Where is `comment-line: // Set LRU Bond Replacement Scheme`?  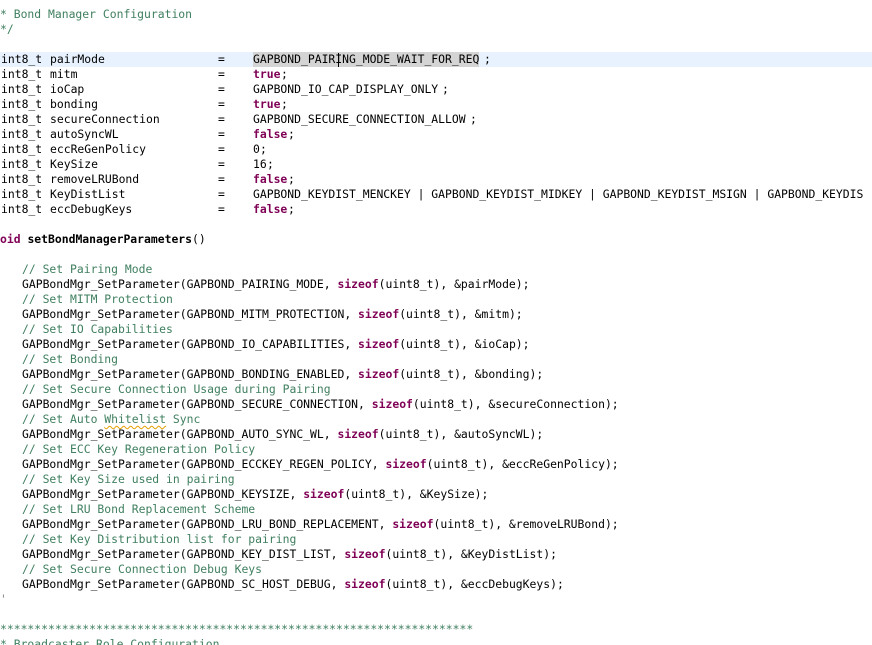 comment-line: // Set LRU Bond Replacement Scheme is located at coordinates (139, 509).